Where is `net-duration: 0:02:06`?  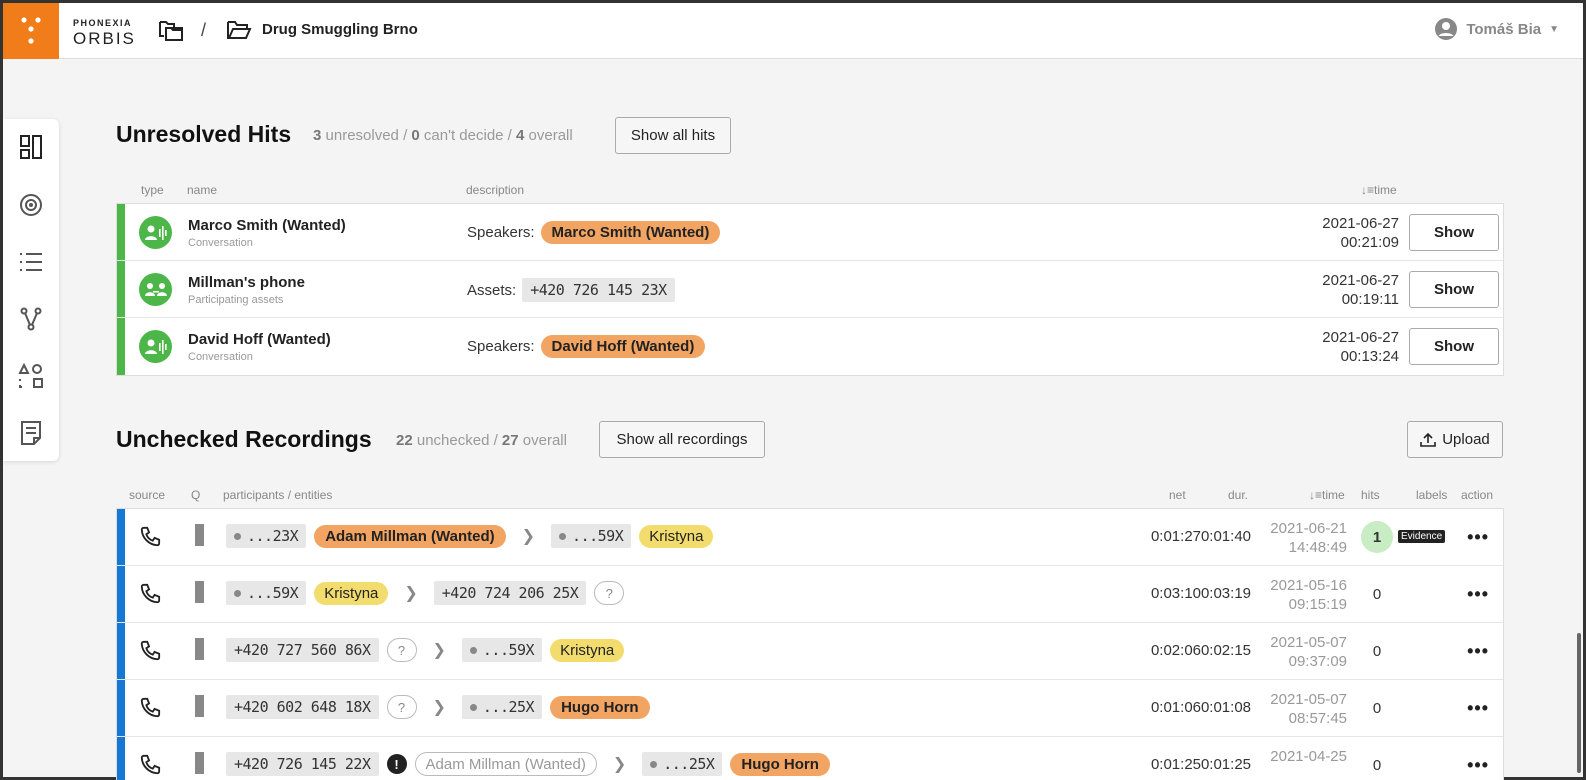 net-duration: 0:02:06 is located at coordinates (1175, 650).